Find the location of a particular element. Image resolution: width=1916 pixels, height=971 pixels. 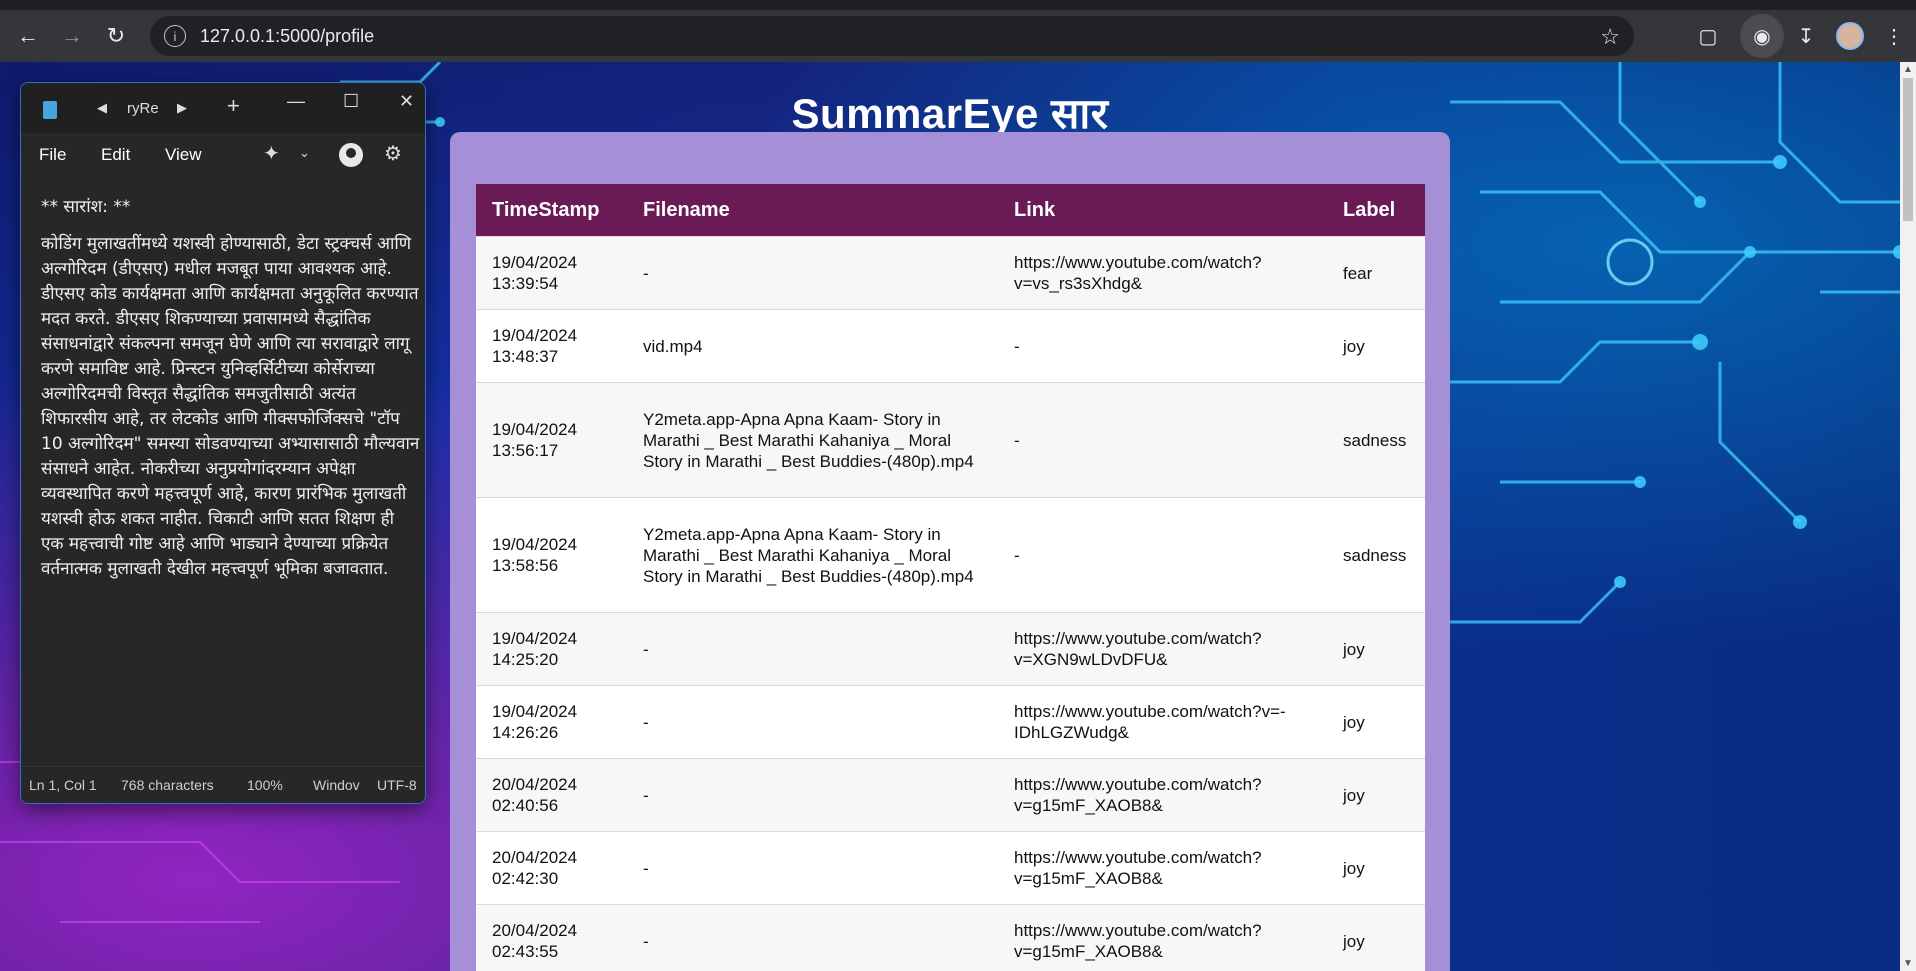

column-header-timestamp: TimeStamp is located at coordinates (546, 209).